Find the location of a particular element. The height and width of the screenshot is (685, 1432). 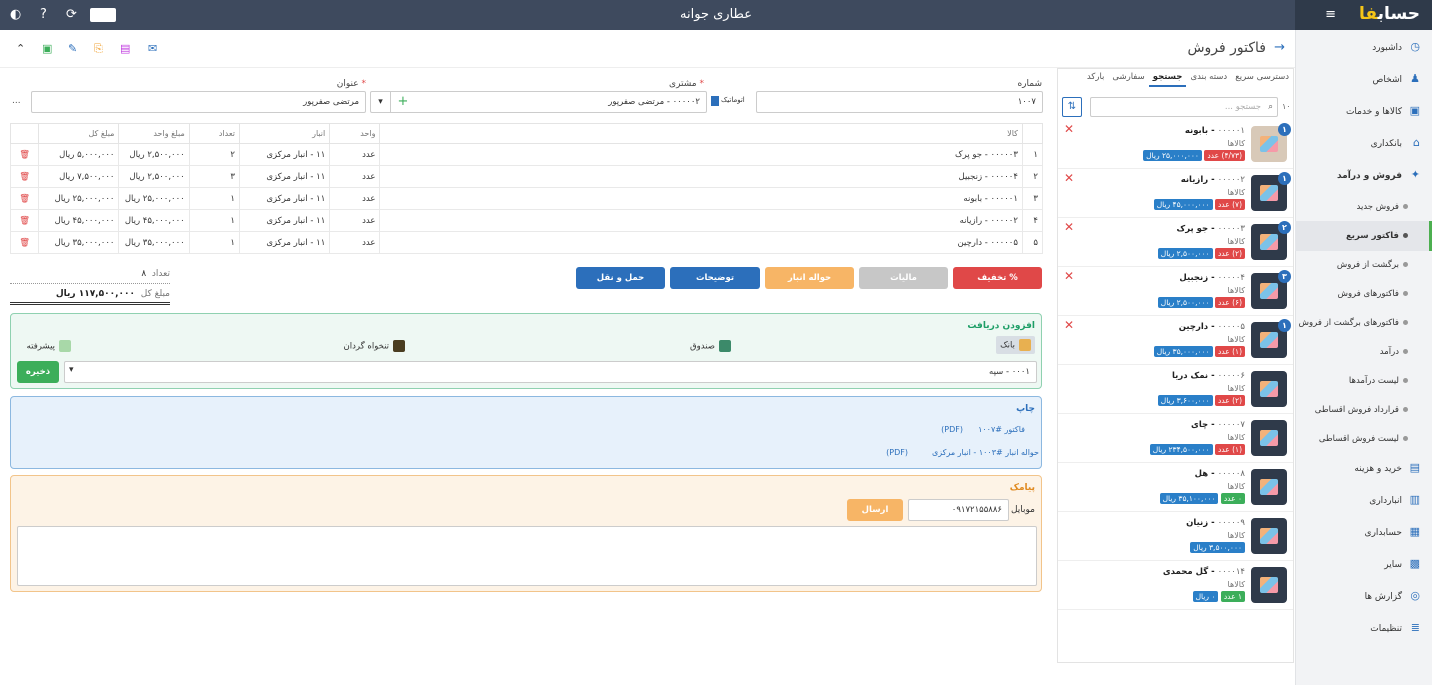

menu-toggle-icon: ≡ is located at coordinates (1330, 14).